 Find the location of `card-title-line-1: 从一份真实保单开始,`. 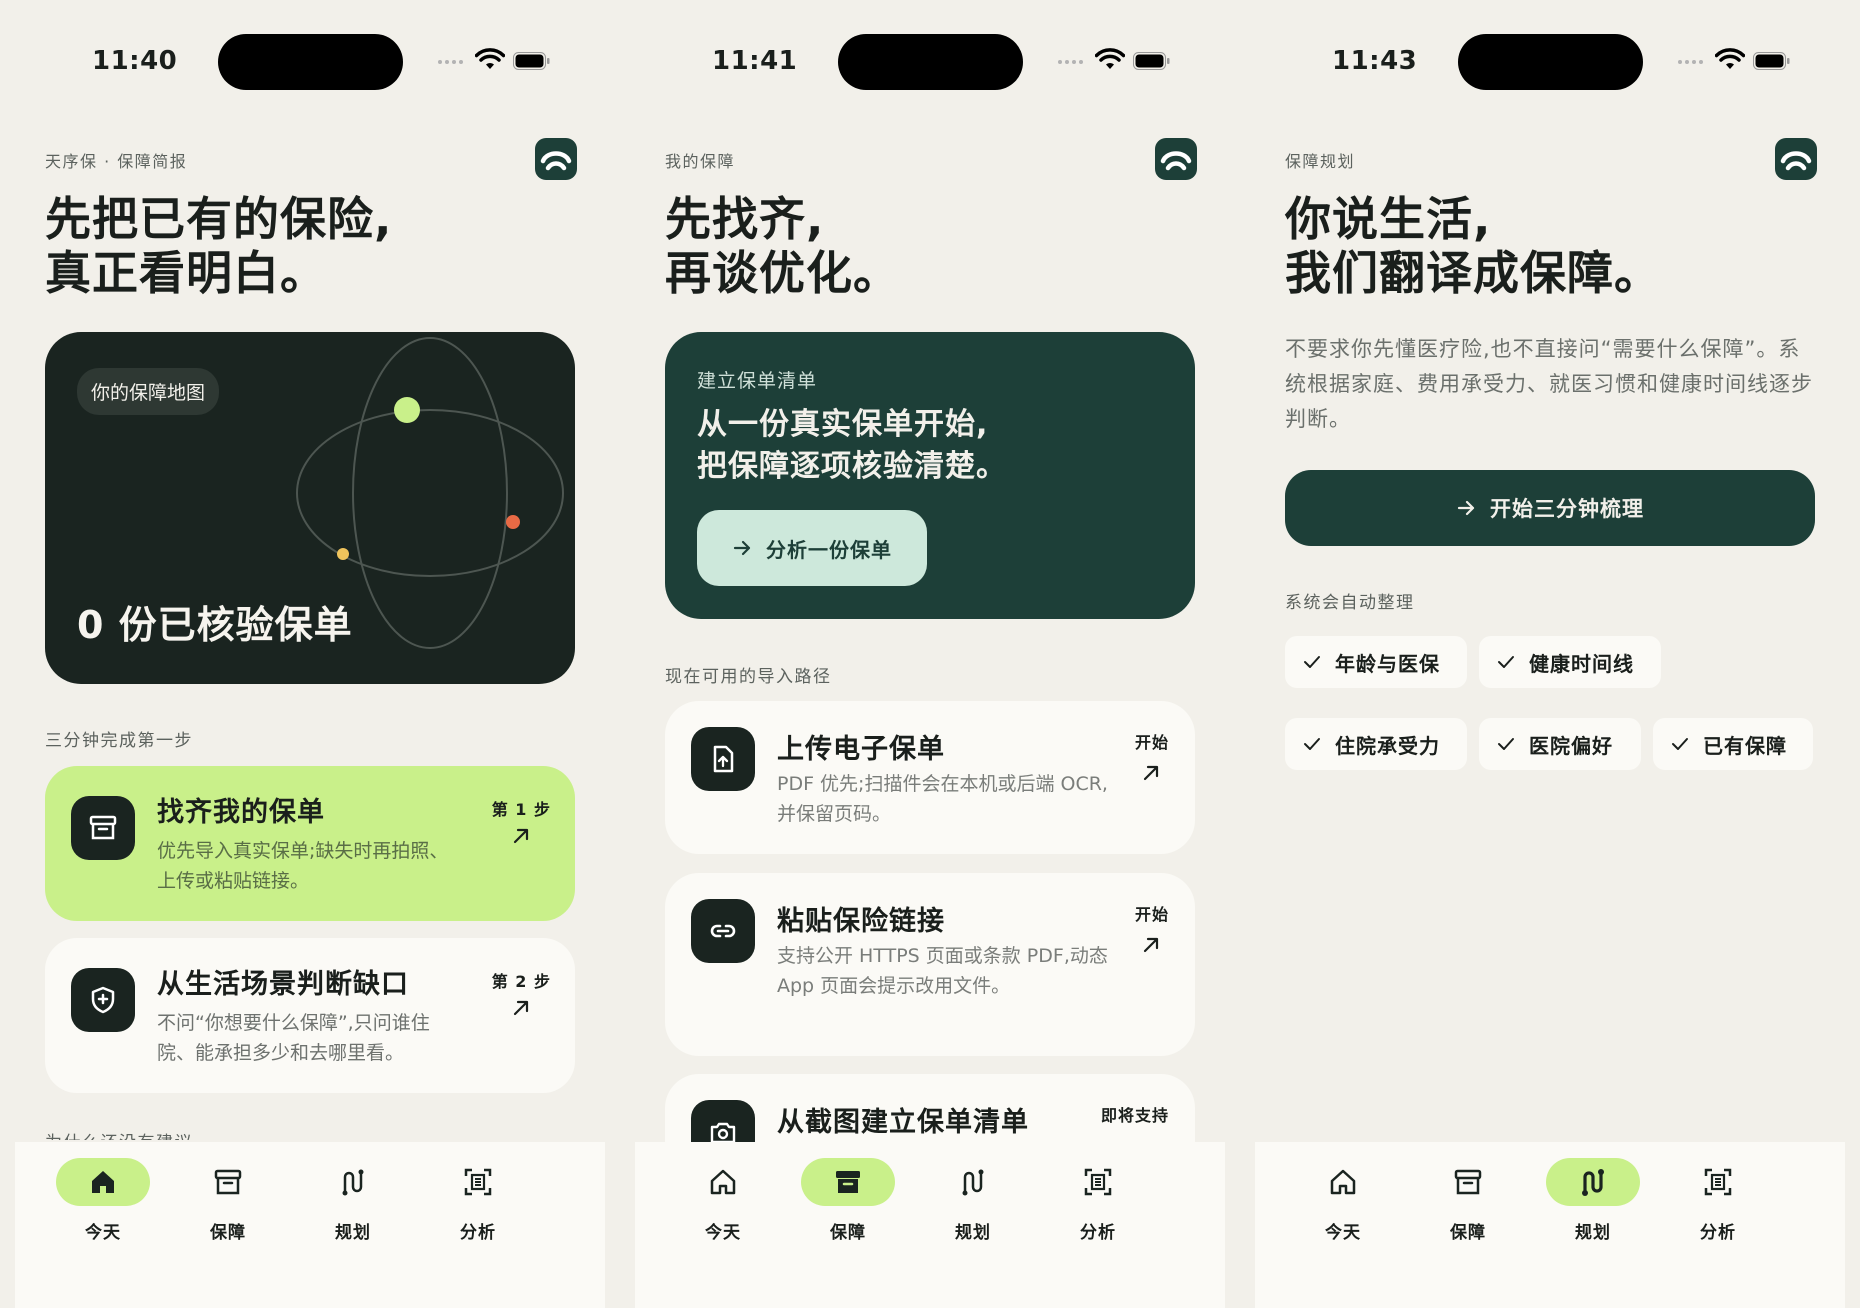

card-title-line-1: 从一份真实保单开始, is located at coordinates (843, 424).